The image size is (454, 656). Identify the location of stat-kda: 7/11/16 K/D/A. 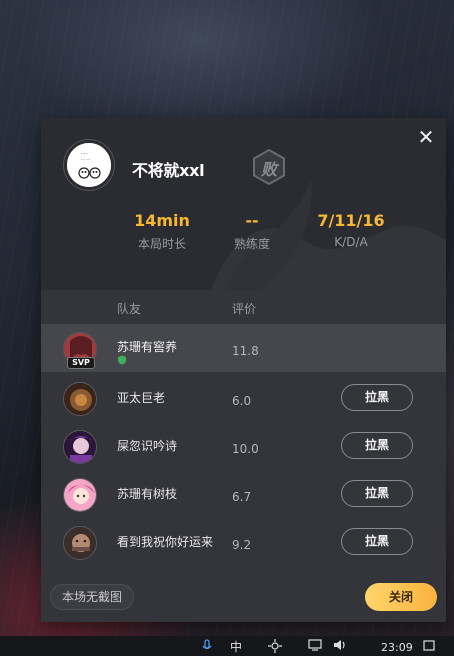
(351, 229).